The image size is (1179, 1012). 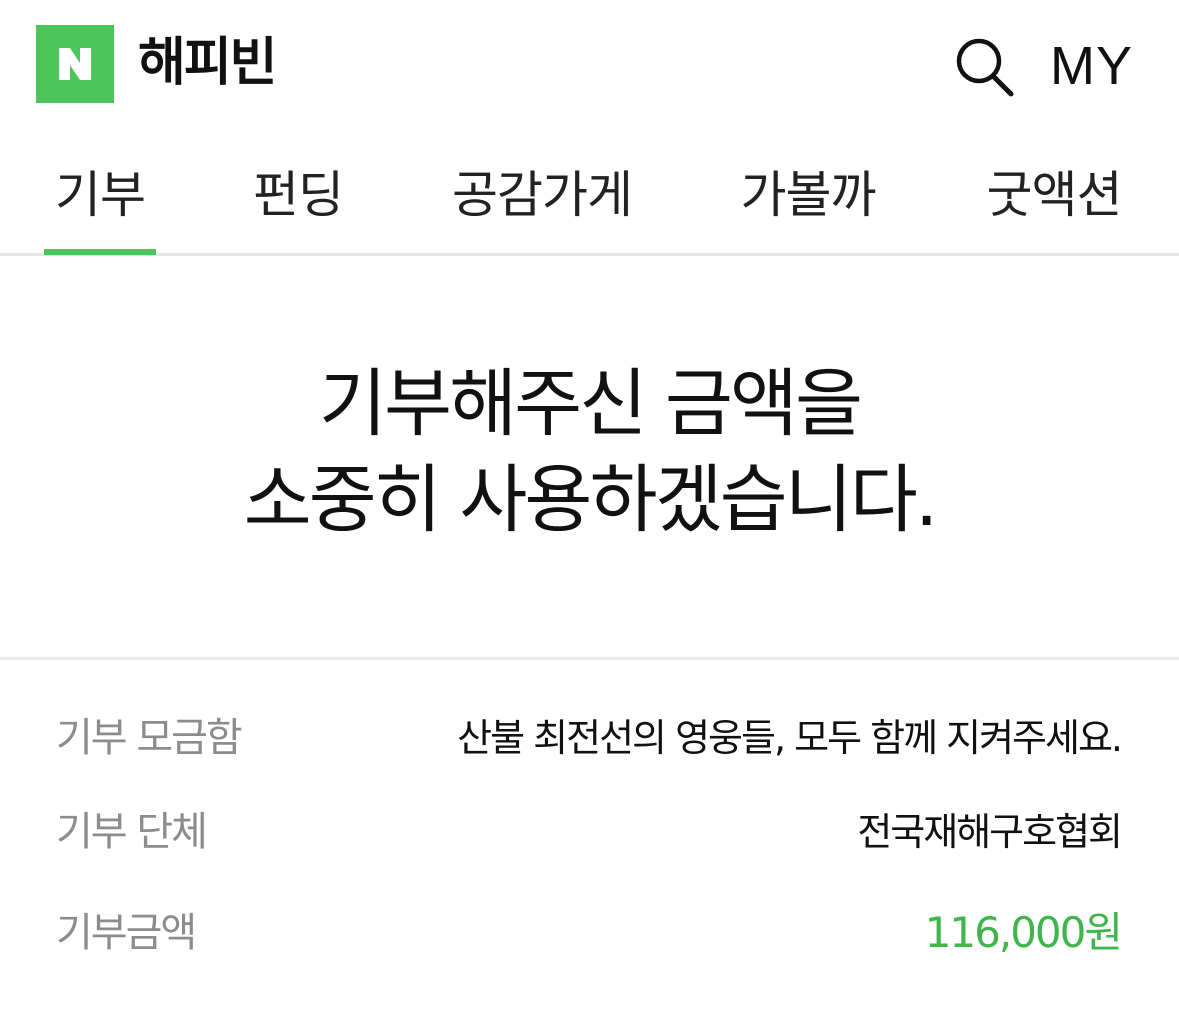 I want to click on tab-shall-we-go: 가볼까, so click(x=808, y=195).